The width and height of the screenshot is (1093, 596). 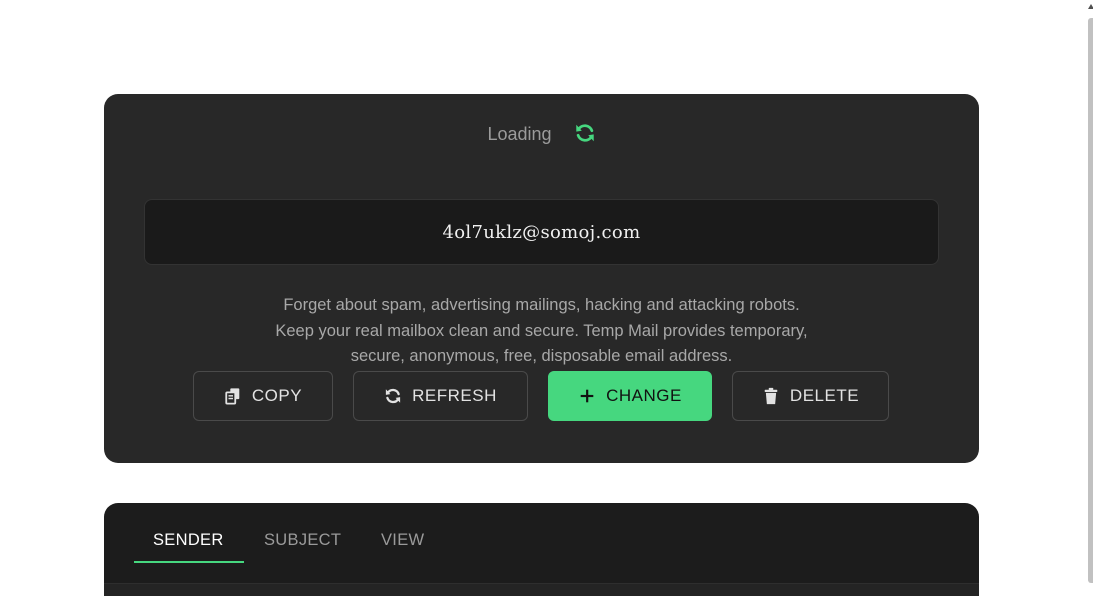 What do you see at coordinates (233, 396) in the screenshot?
I see `copy-icon` at bounding box center [233, 396].